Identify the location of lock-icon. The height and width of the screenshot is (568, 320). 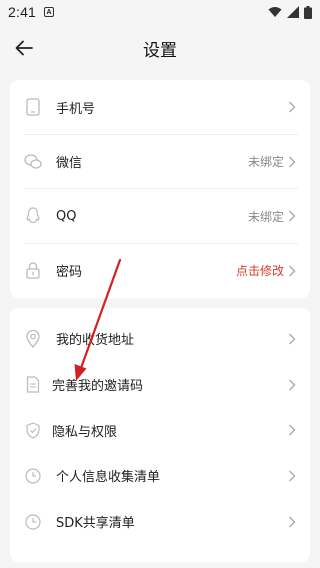
(33, 271).